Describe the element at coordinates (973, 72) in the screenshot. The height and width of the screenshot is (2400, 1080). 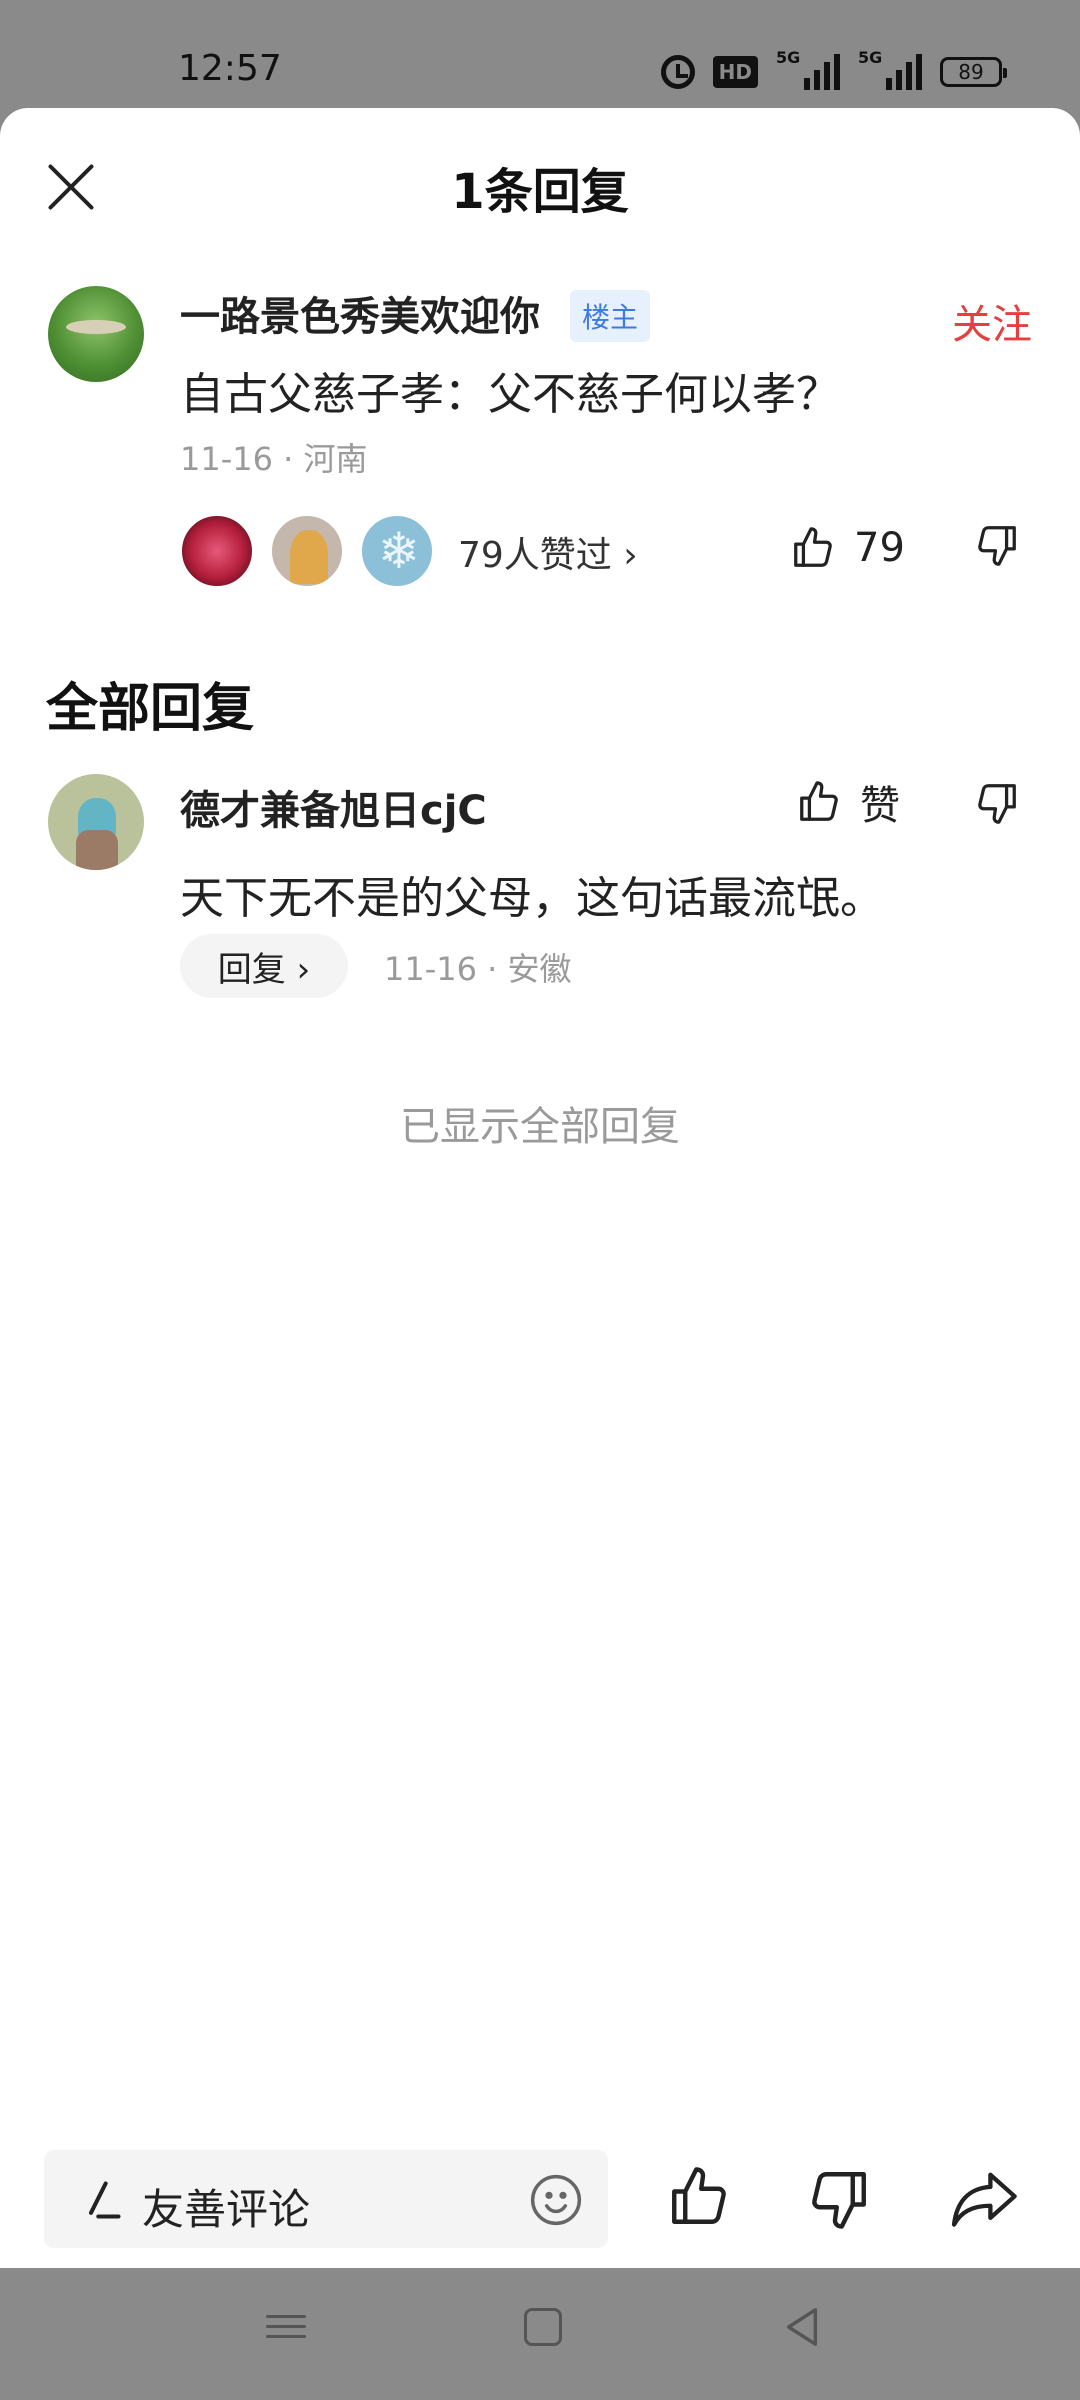
I see `battery-icon: 89` at that location.